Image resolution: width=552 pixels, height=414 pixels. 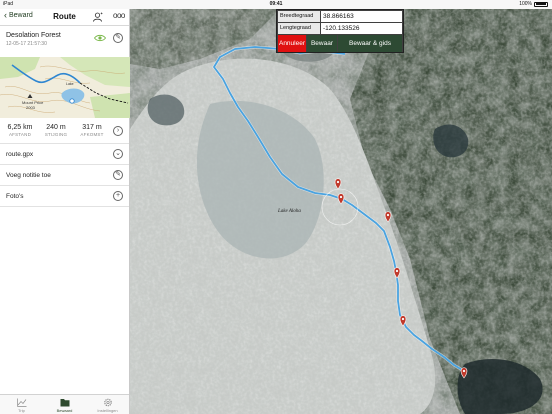 I want to click on longitude-field: -120.133526, so click(x=361, y=28).